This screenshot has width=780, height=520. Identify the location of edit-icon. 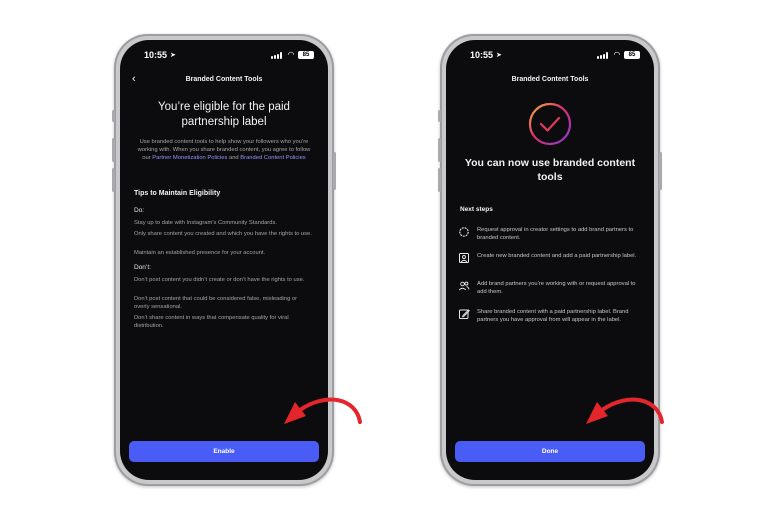
(464, 314).